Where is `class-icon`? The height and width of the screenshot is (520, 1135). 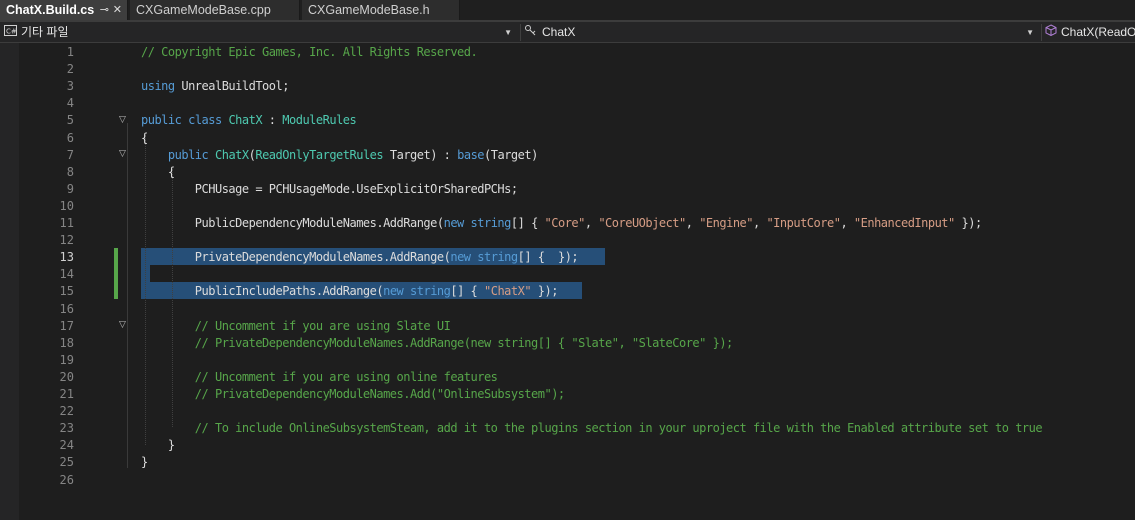 class-icon is located at coordinates (531, 32).